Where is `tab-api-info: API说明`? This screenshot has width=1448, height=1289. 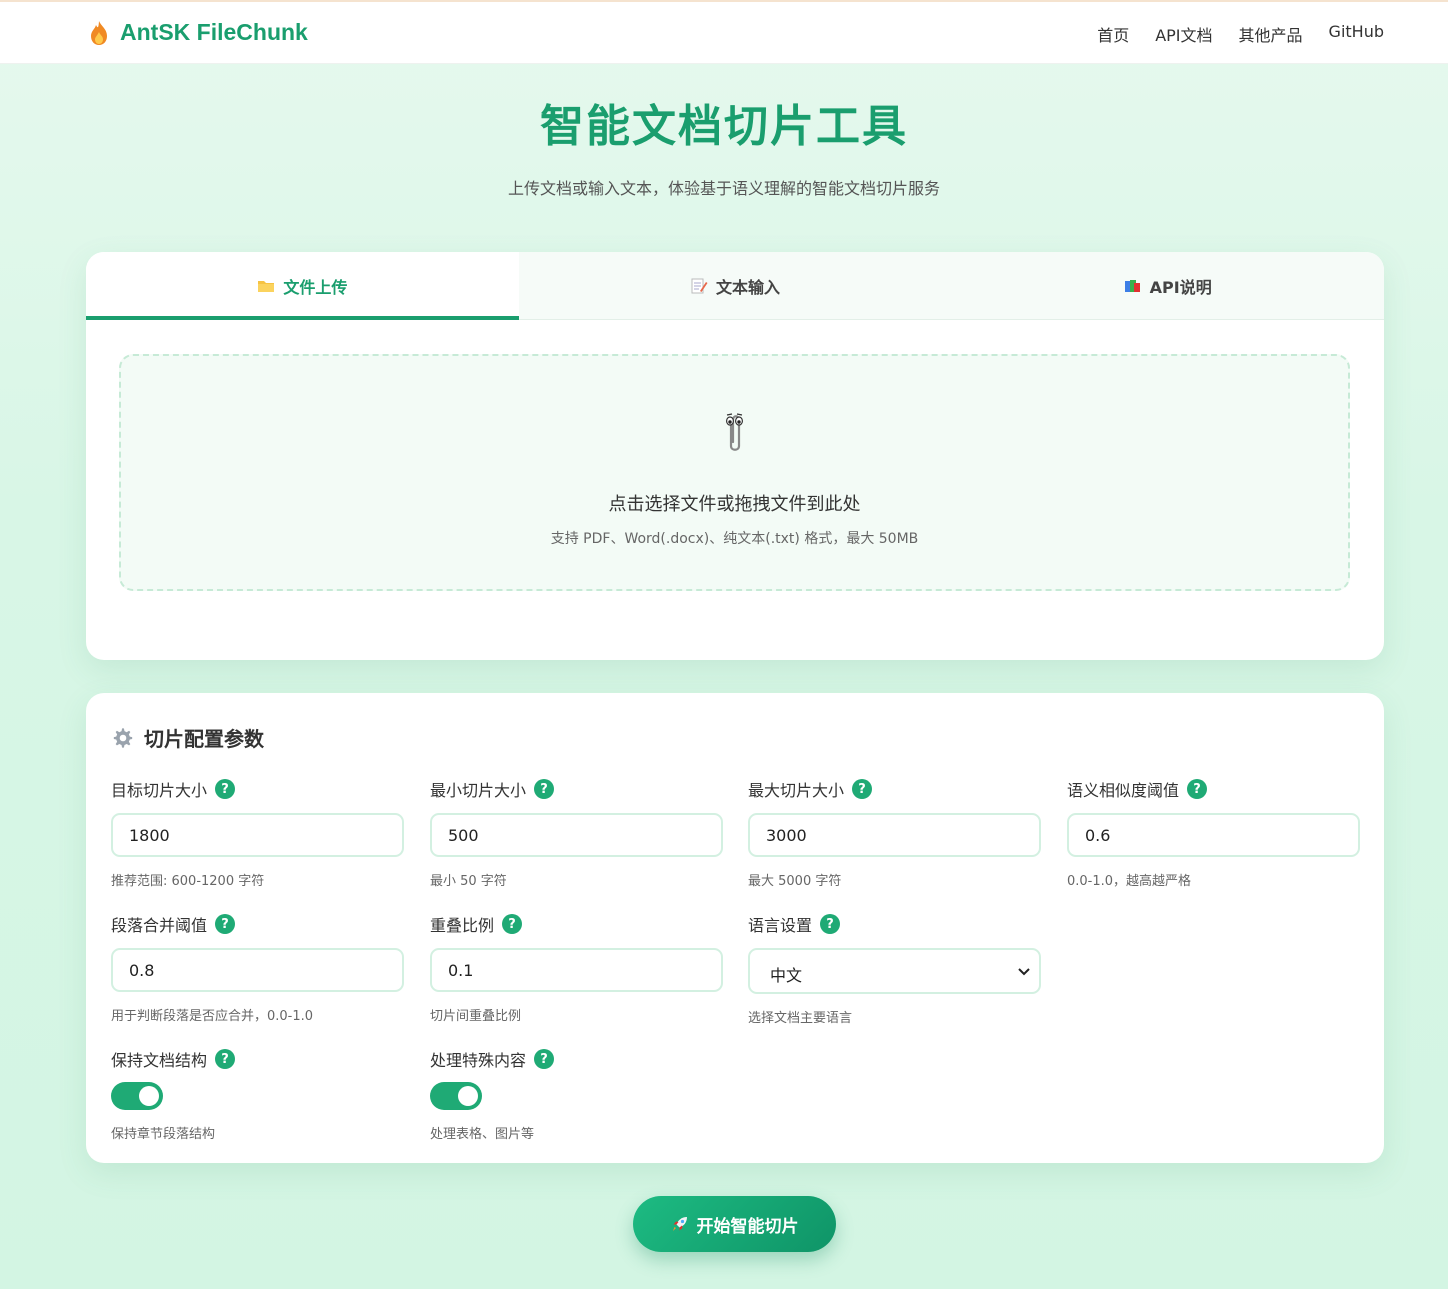 tab-api-info: API说明 is located at coordinates (1167, 285).